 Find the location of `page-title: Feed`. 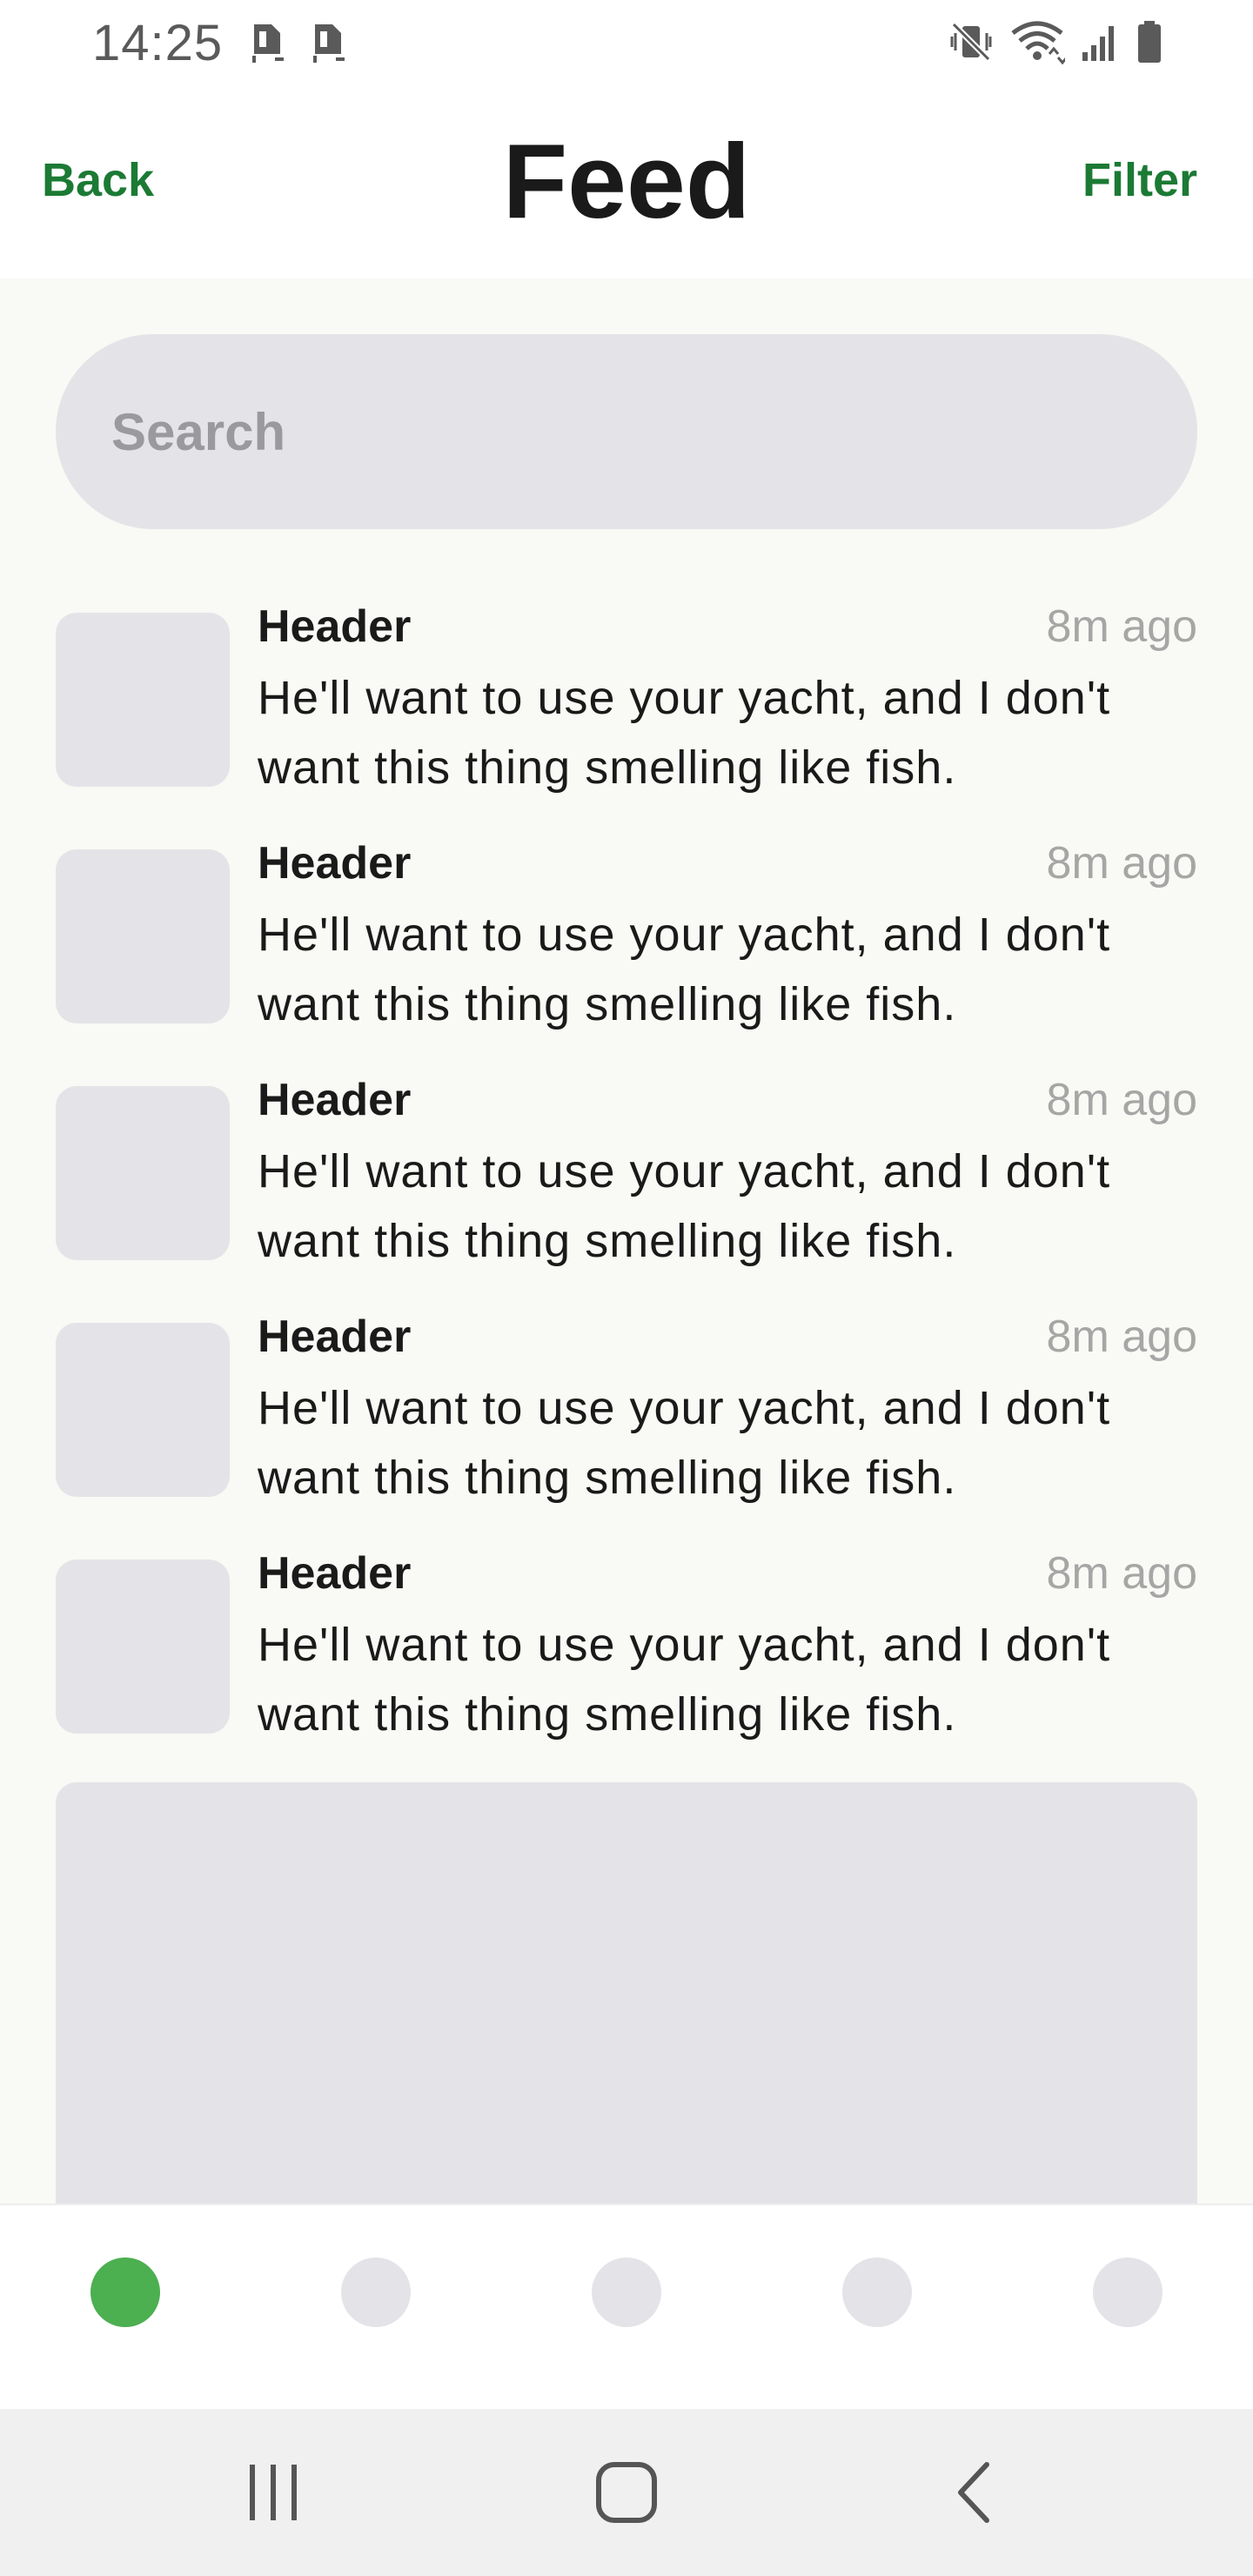

page-title: Feed is located at coordinates (626, 181).